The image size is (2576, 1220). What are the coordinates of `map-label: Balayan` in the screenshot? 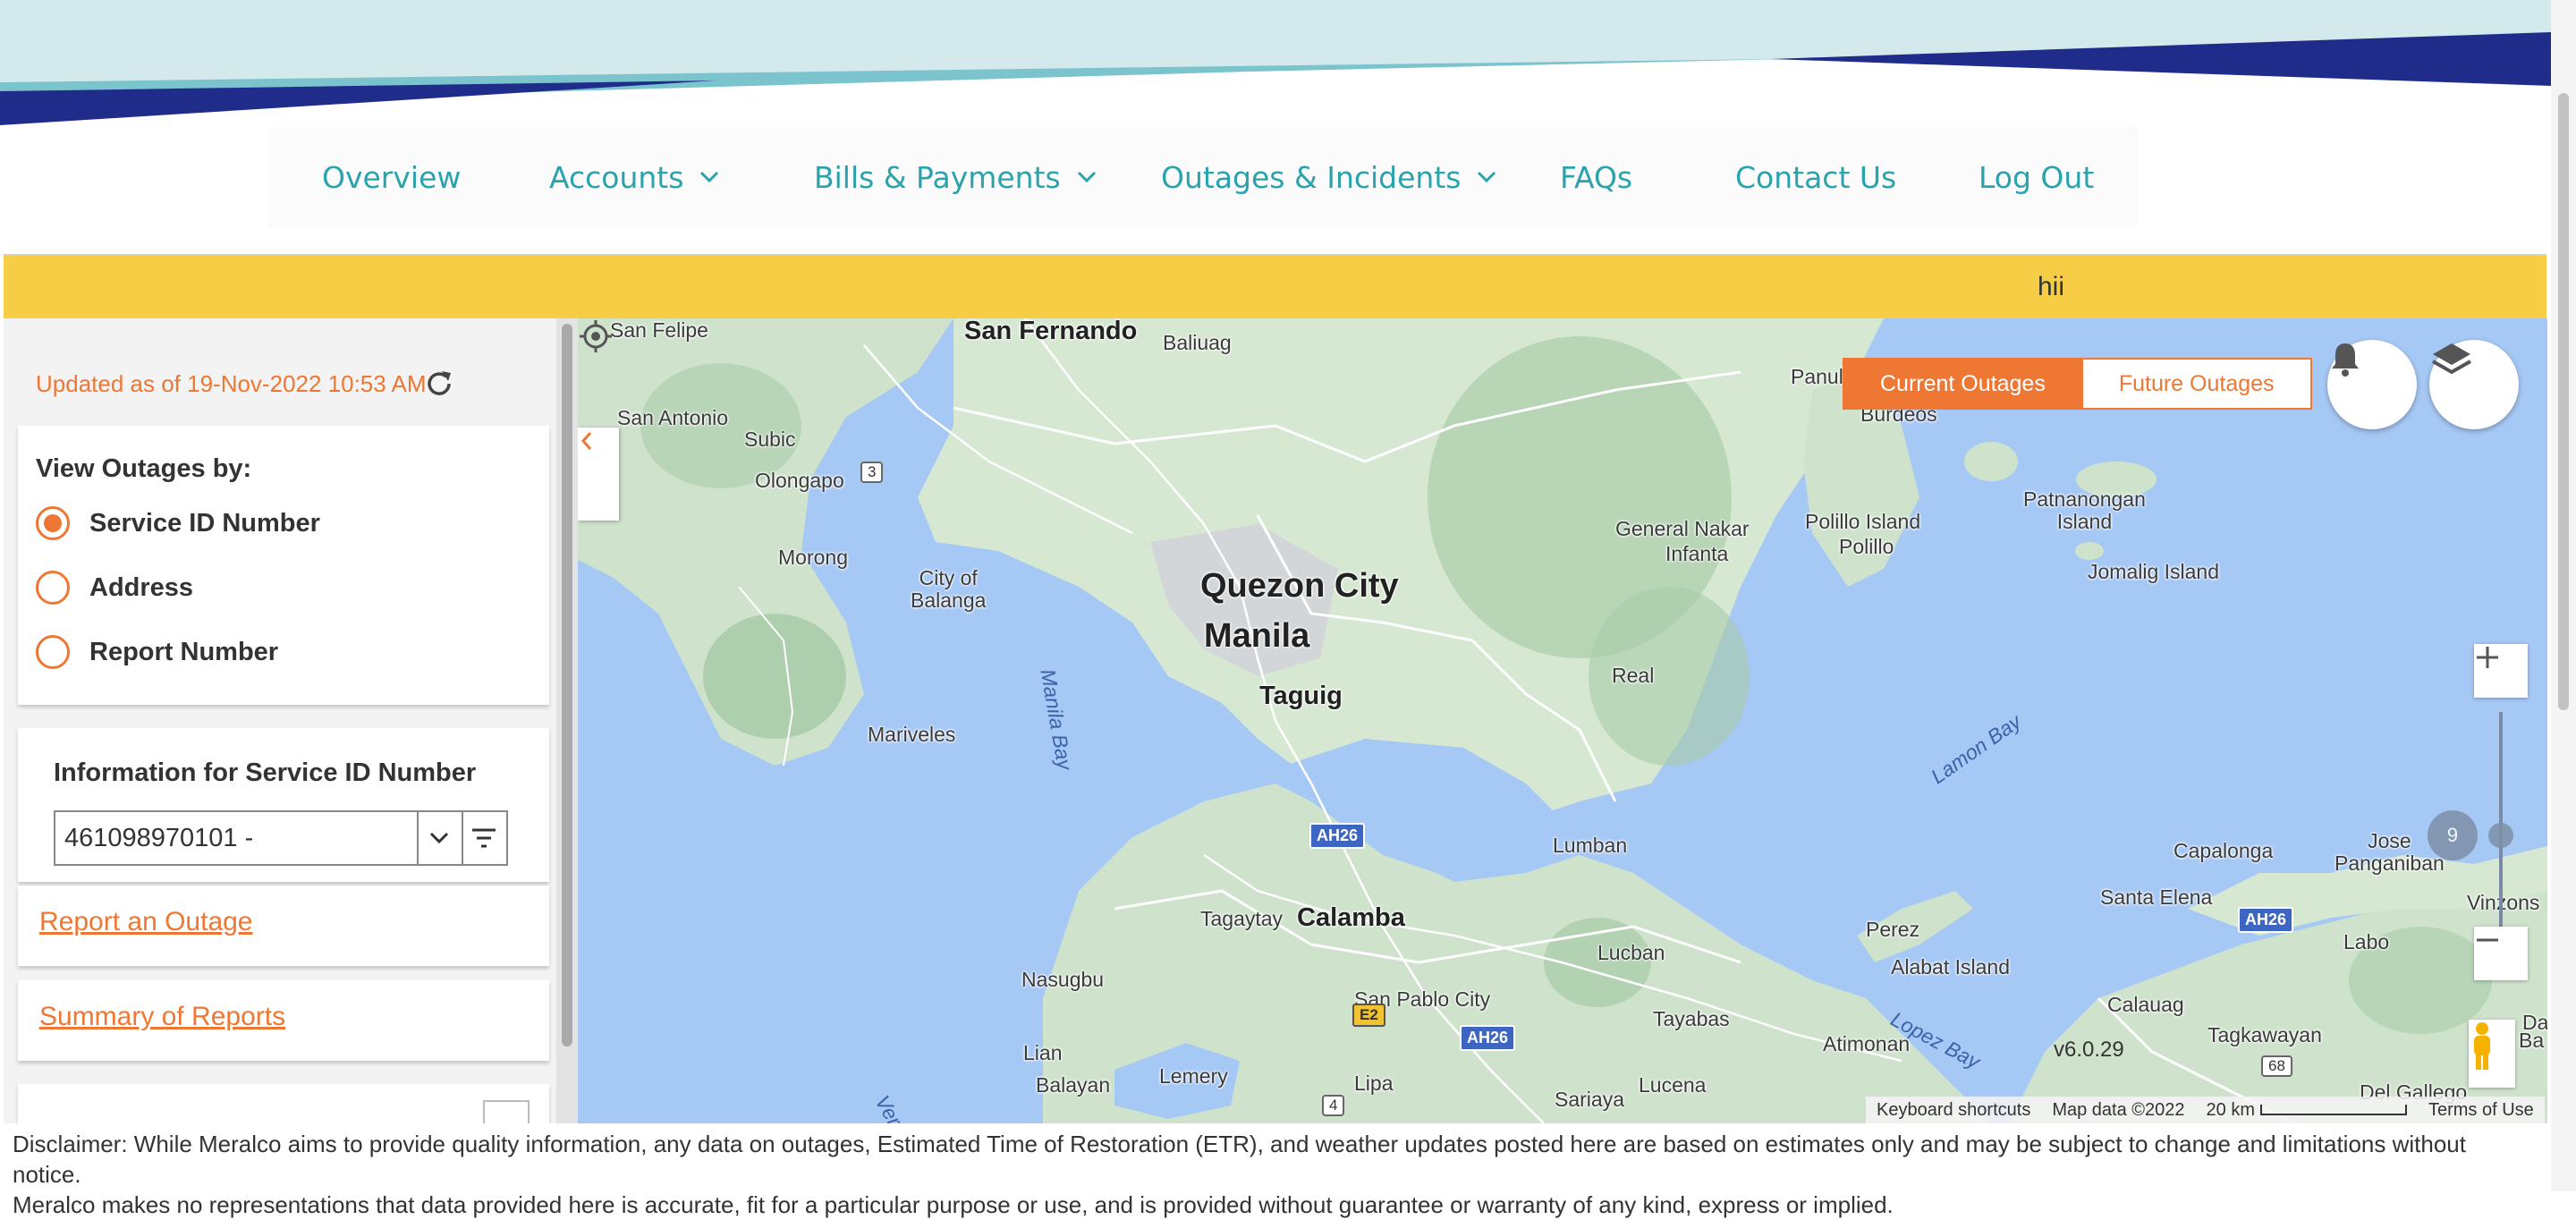 It's located at (1073, 1085).